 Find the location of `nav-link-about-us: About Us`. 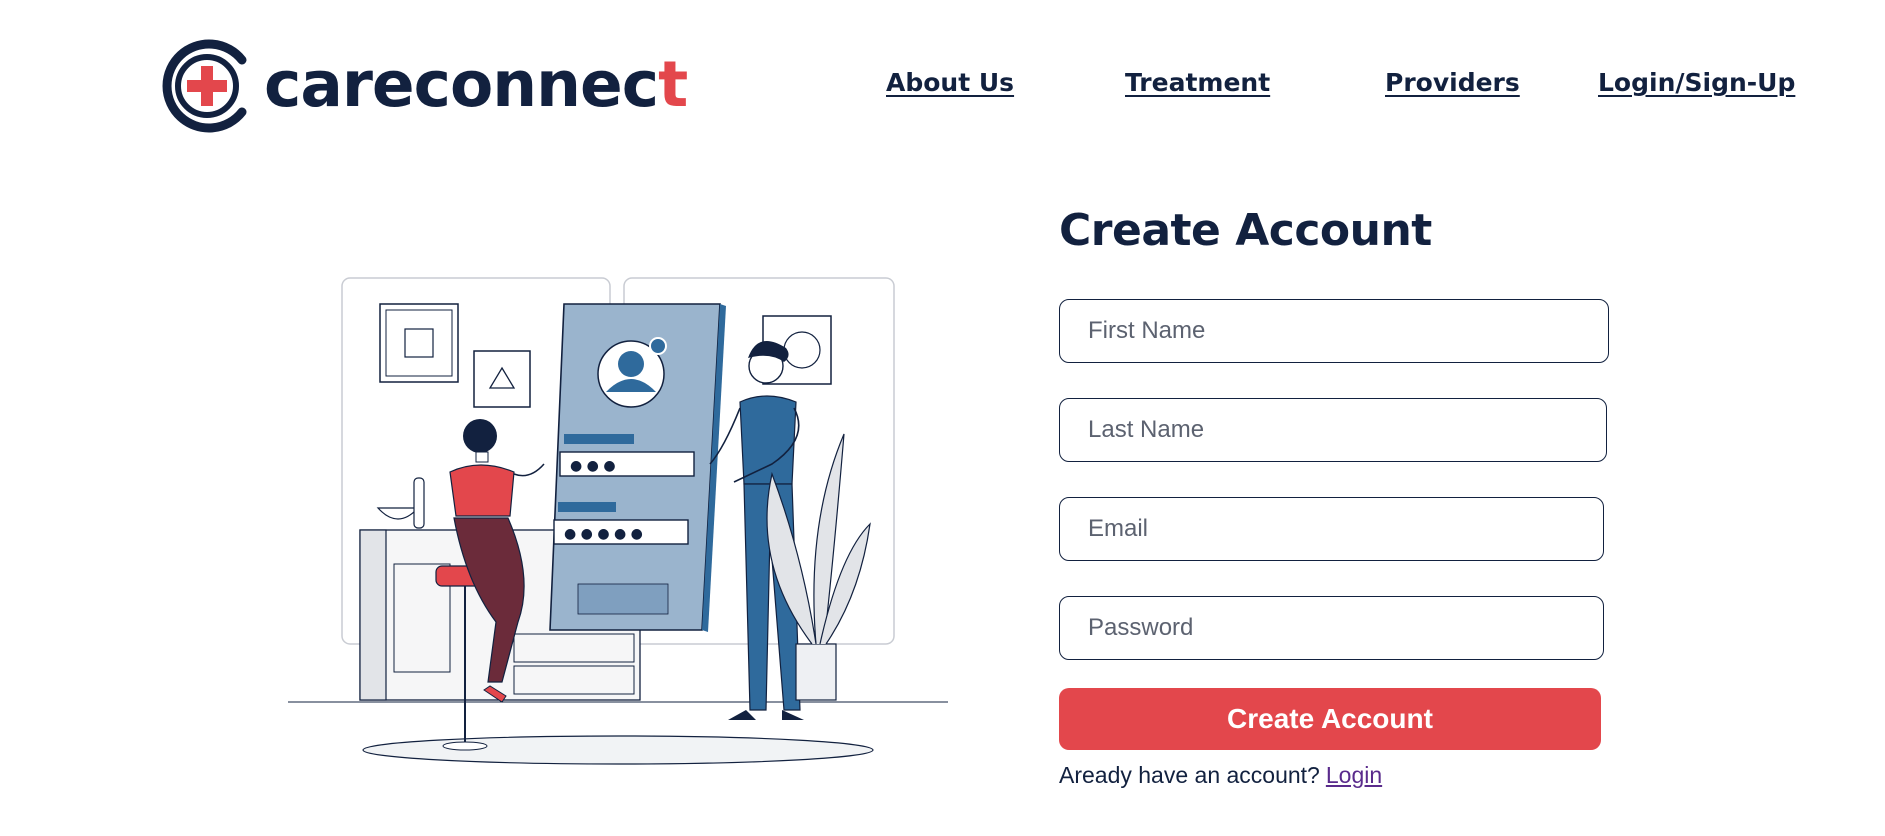

nav-link-about-us: About Us is located at coordinates (950, 82).